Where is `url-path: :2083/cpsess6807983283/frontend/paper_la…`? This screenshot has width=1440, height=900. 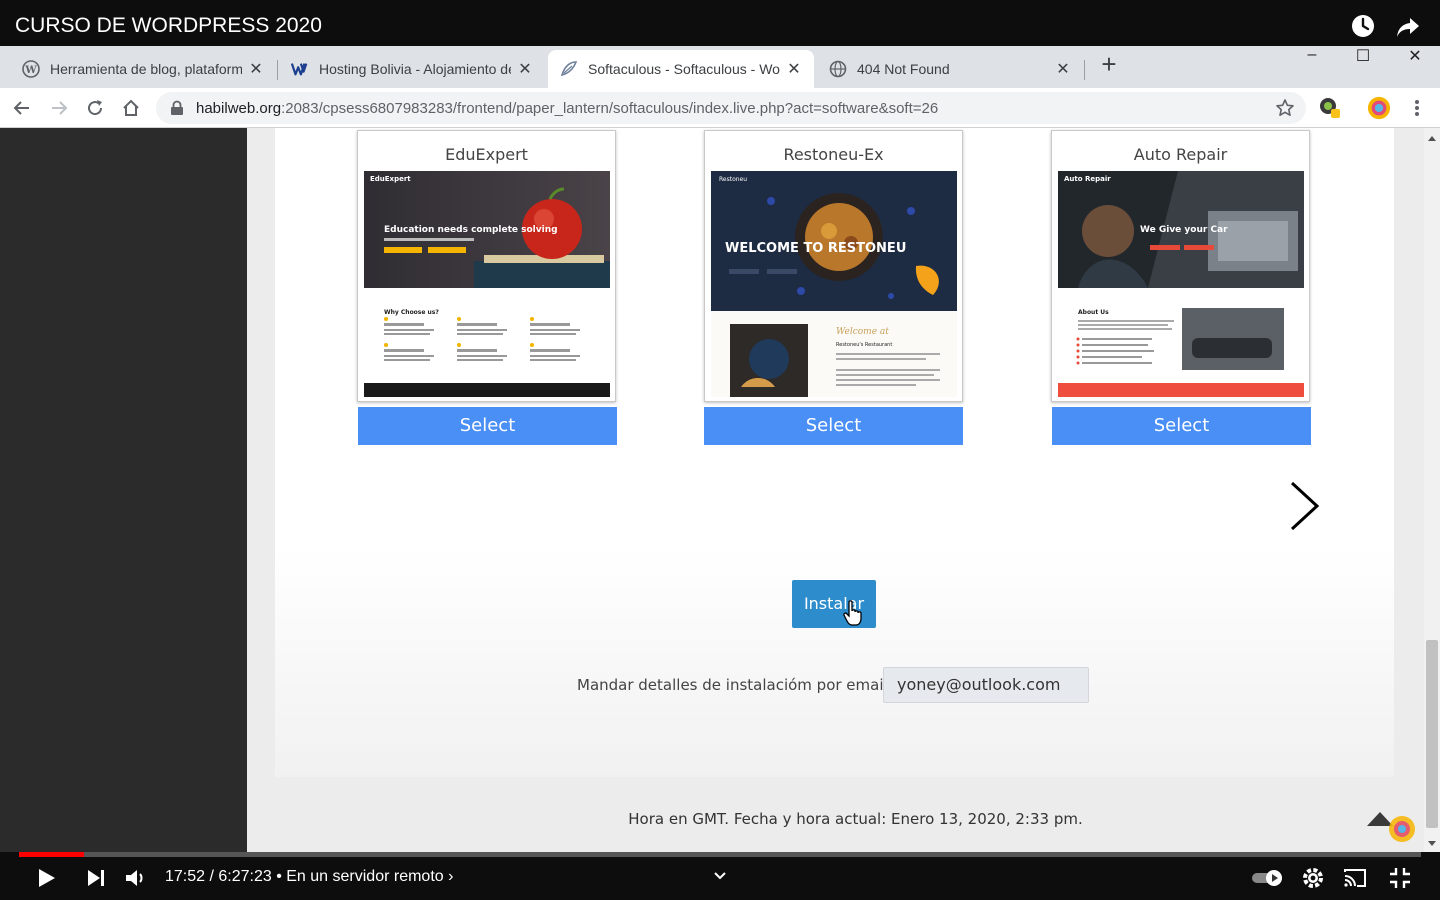 url-path: :2083/cpsess6807983283/frontend/paper_la… is located at coordinates (610, 108).